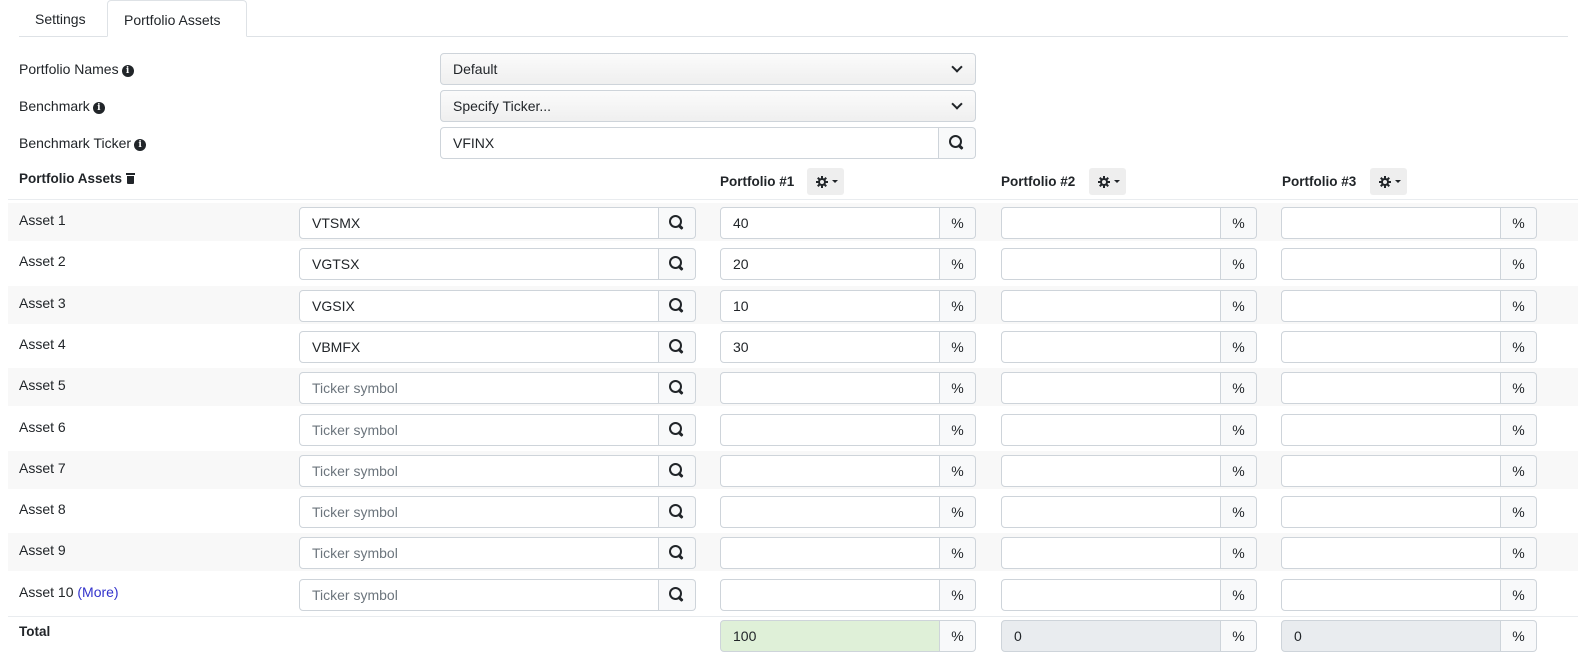 This screenshot has height=665, width=1578. What do you see at coordinates (1107, 181) in the screenshot?
I see `portfolio-2-settings-button` at bounding box center [1107, 181].